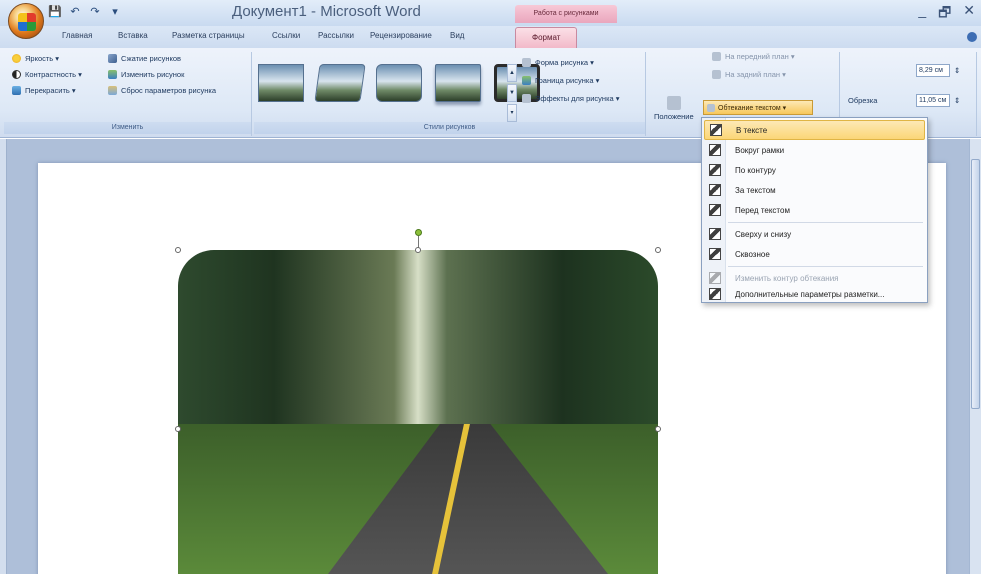 The image size is (981, 574). What do you see at coordinates (77, 35) in the screenshot?
I see `tab-home: Главная` at bounding box center [77, 35].